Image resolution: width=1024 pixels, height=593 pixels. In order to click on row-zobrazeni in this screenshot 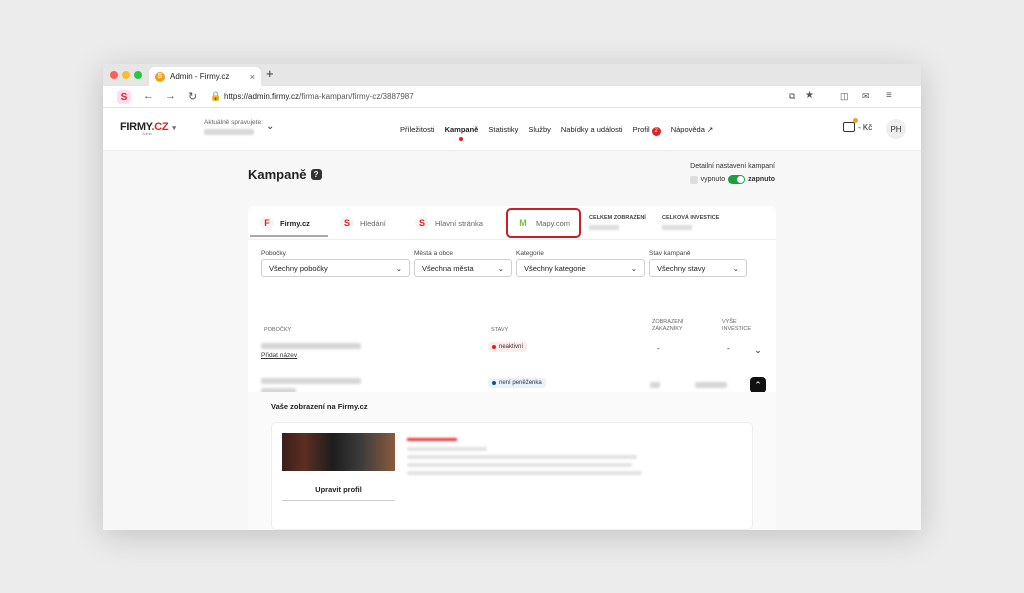, I will do `click(655, 385)`.